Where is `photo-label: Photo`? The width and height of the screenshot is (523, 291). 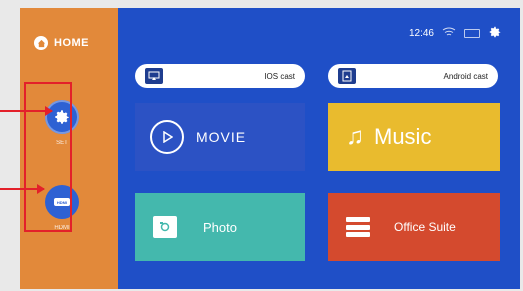 photo-label: Photo is located at coordinates (220, 227).